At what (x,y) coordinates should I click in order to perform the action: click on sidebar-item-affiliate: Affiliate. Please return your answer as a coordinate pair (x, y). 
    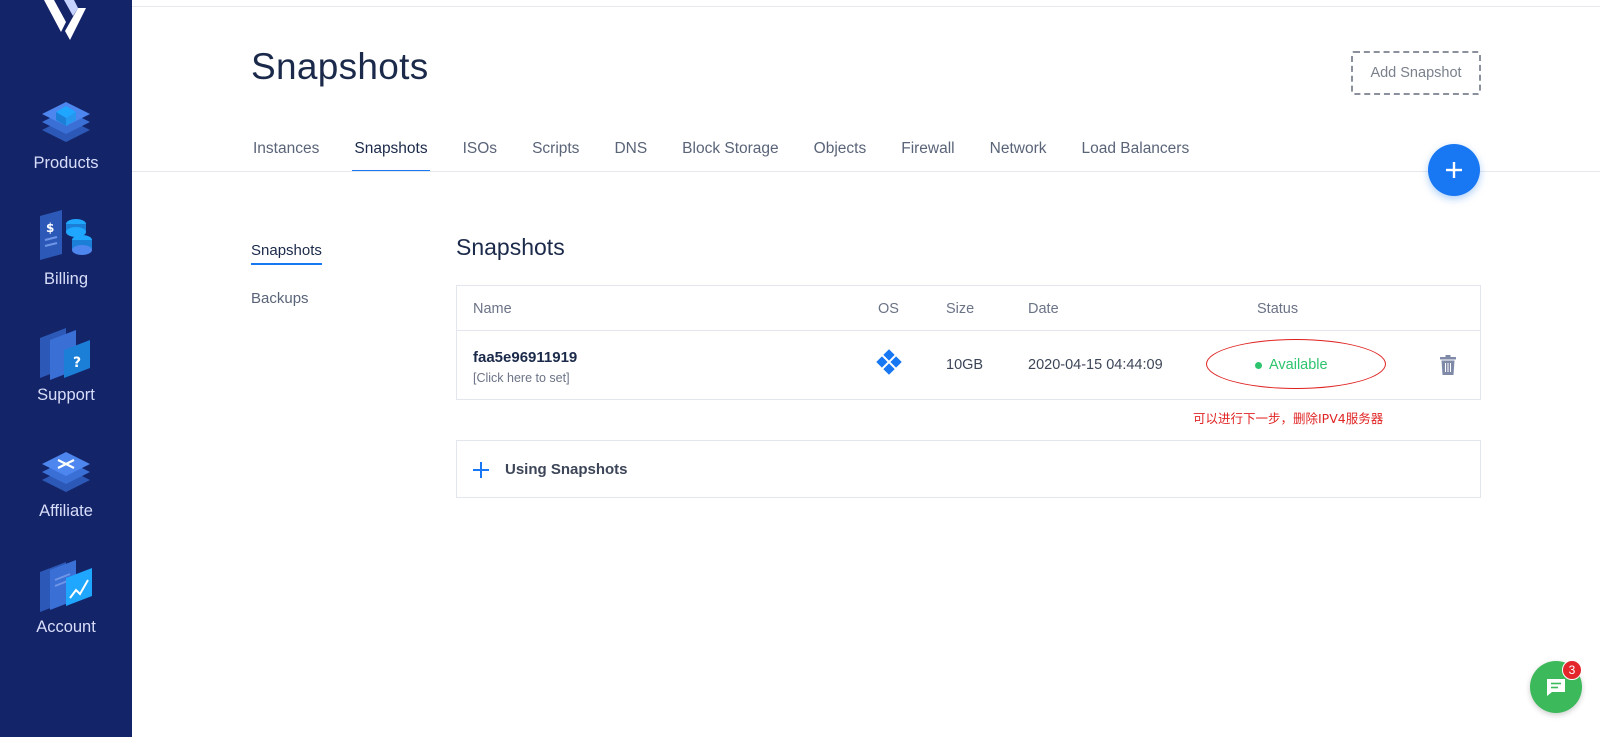
    Looking at the image, I should click on (66, 490).